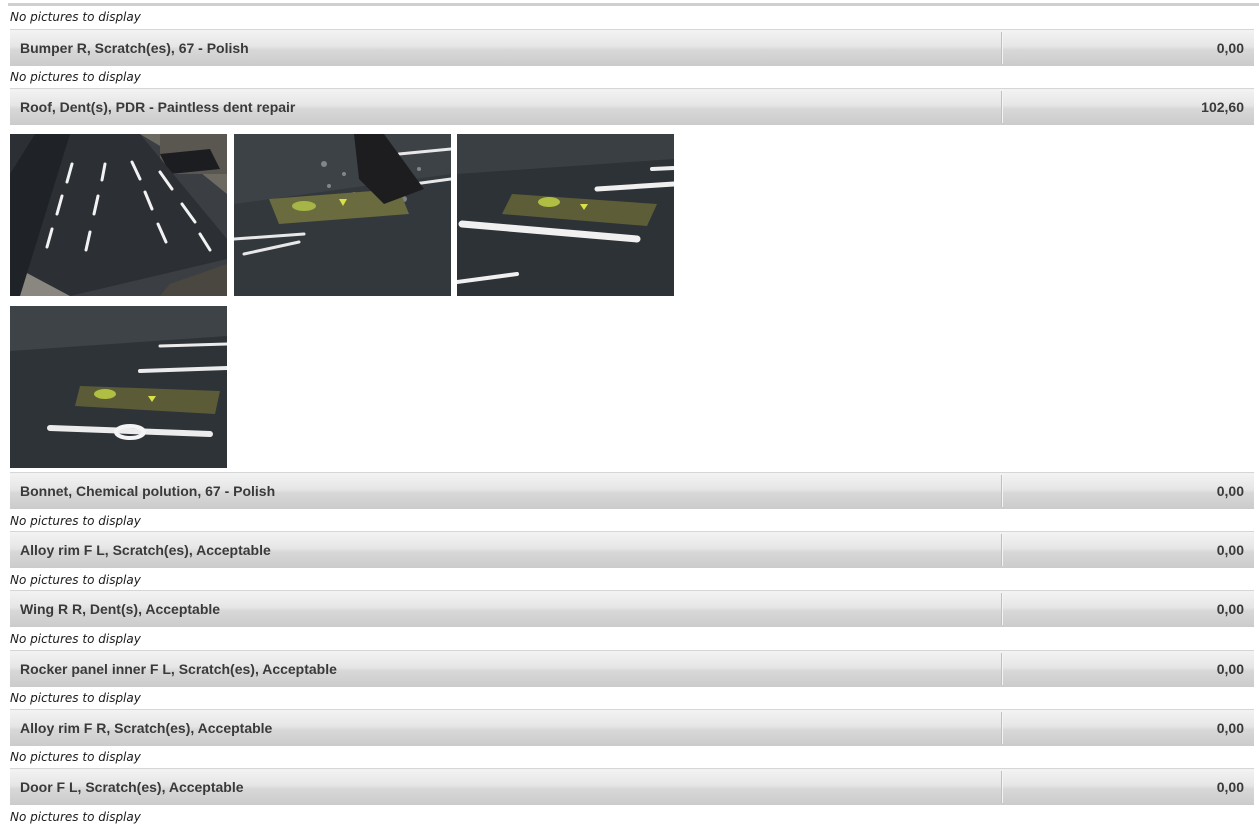 The image size is (1259, 832). Describe the element at coordinates (632, 48) in the screenshot. I see `damage-row-bumper-r: Bumper R, Scratch(es), 67 - Polish 0,00` at that location.